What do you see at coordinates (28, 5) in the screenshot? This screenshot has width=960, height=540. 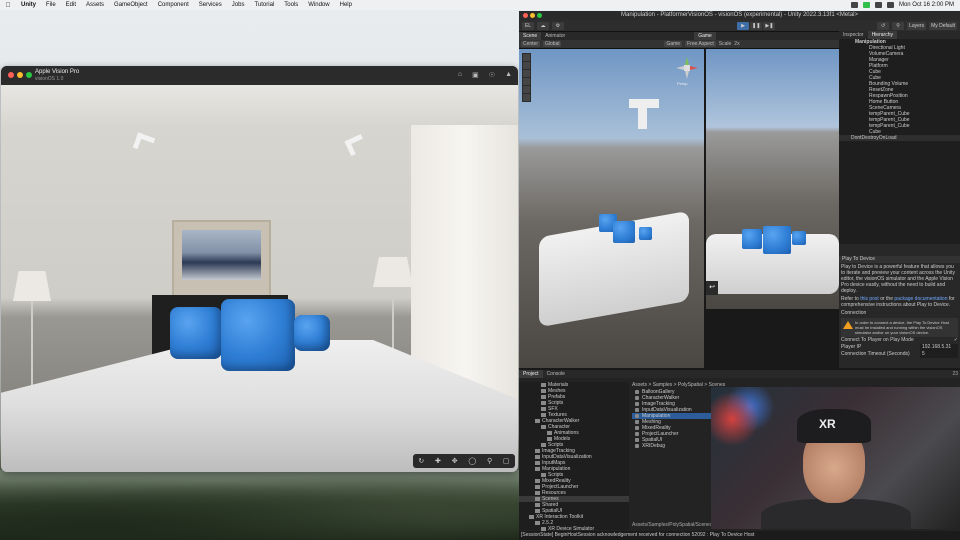 I see `menu-unity: Unity` at bounding box center [28, 5].